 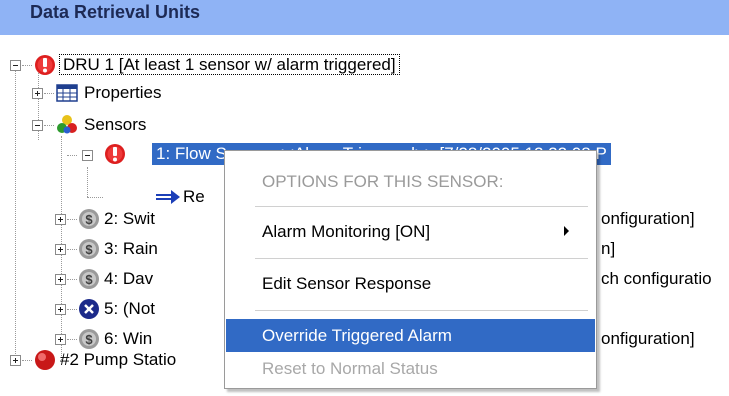 What do you see at coordinates (67, 93) in the screenshot?
I see `properties-grid-icon` at bounding box center [67, 93].